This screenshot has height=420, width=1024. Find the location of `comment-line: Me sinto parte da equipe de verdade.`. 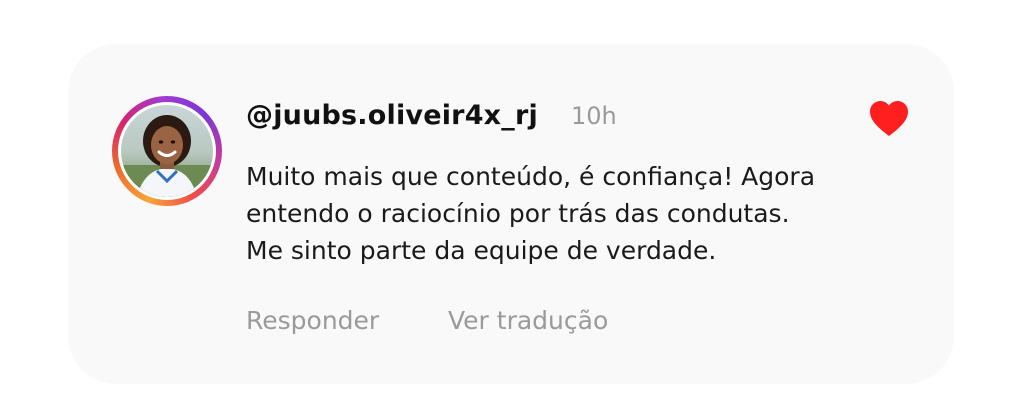

comment-line: Me sinto parte da equipe de verdade. is located at coordinates (481, 250).